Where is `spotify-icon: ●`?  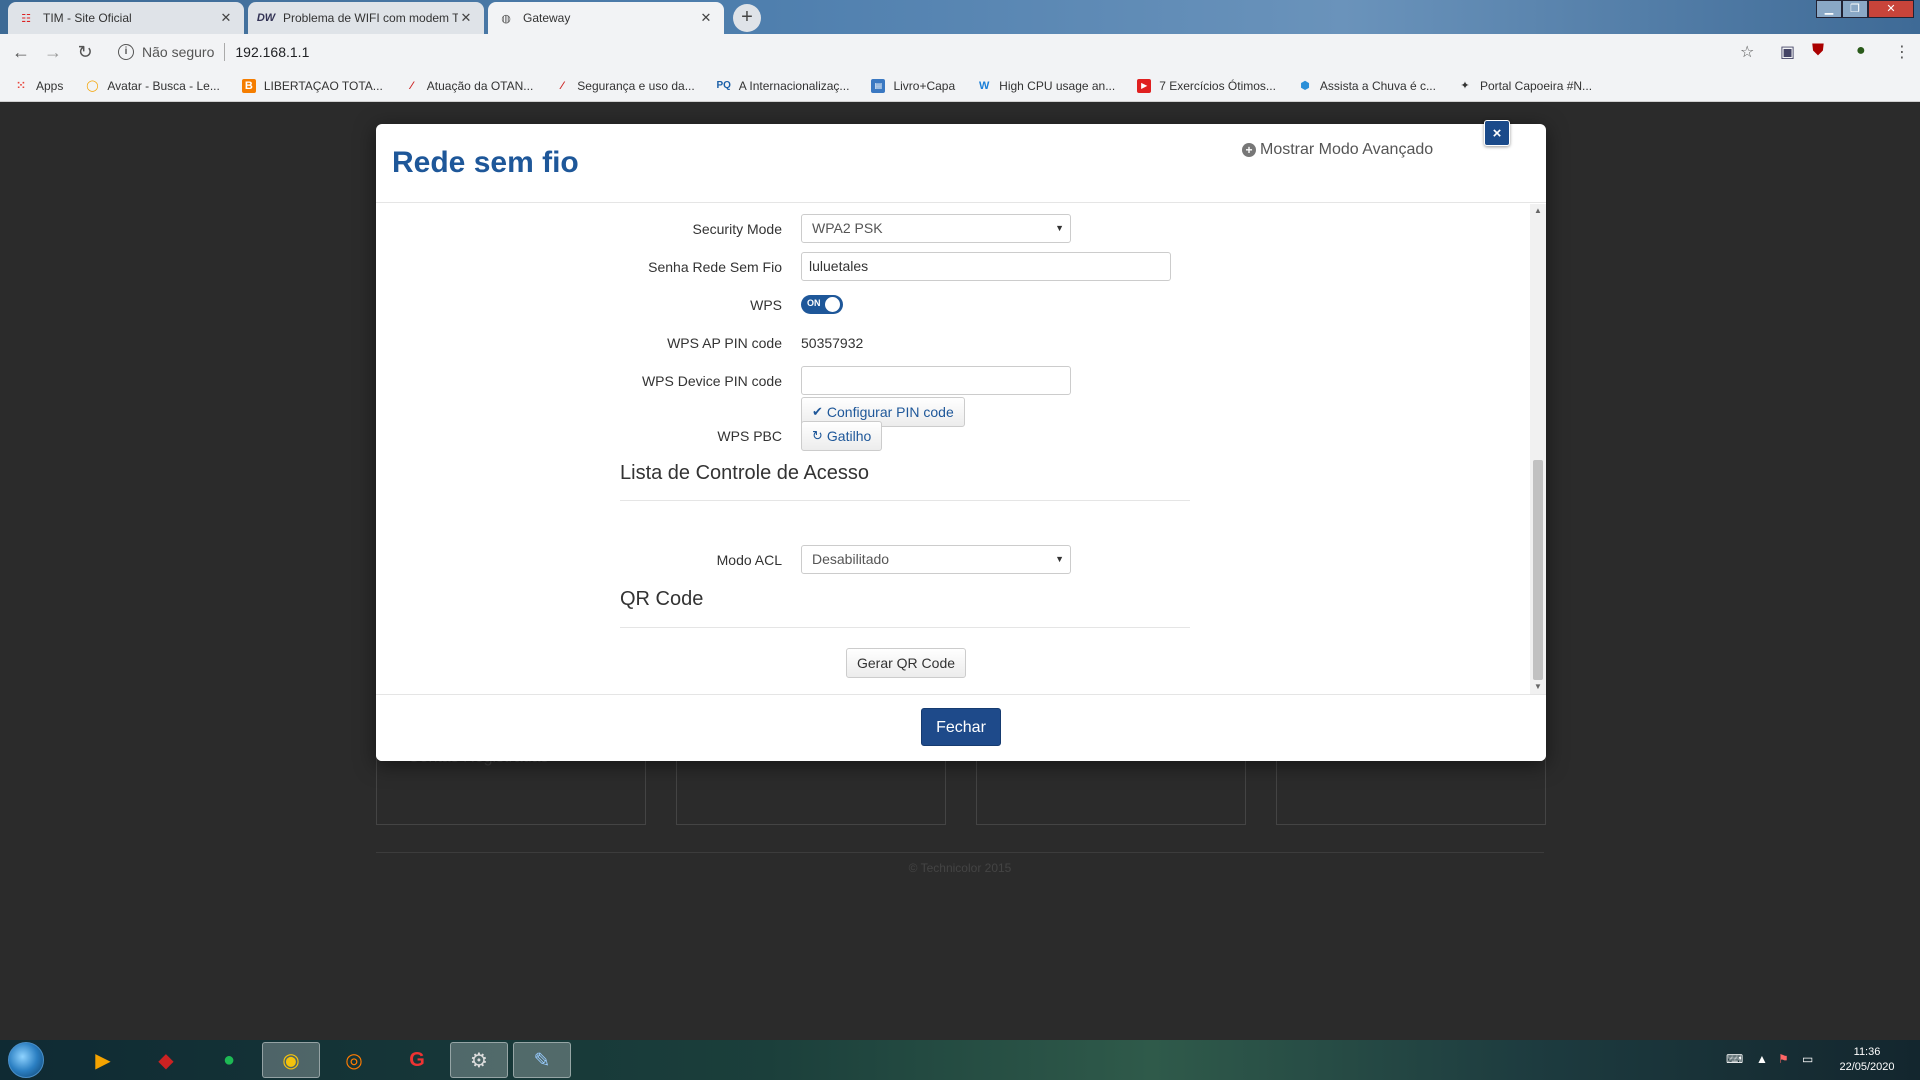 spotify-icon: ● is located at coordinates (229, 1060).